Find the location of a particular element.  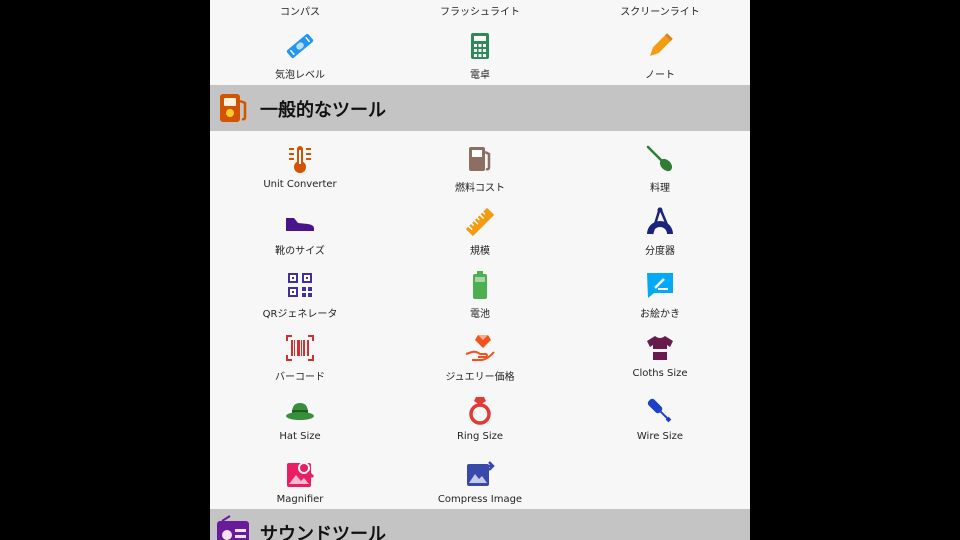

bubble-level-icon is located at coordinates (300, 46).